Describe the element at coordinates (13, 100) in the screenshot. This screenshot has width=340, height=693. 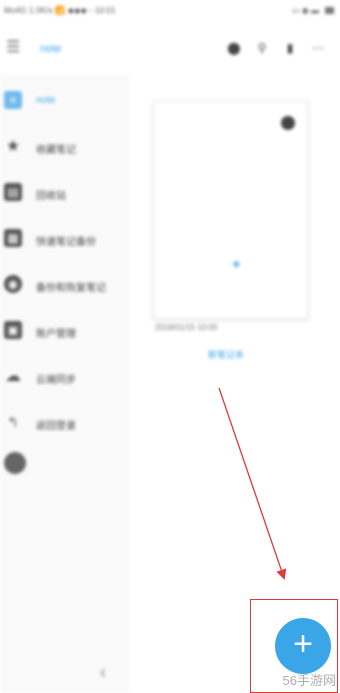
I see `notebook-icon: ≡` at that location.